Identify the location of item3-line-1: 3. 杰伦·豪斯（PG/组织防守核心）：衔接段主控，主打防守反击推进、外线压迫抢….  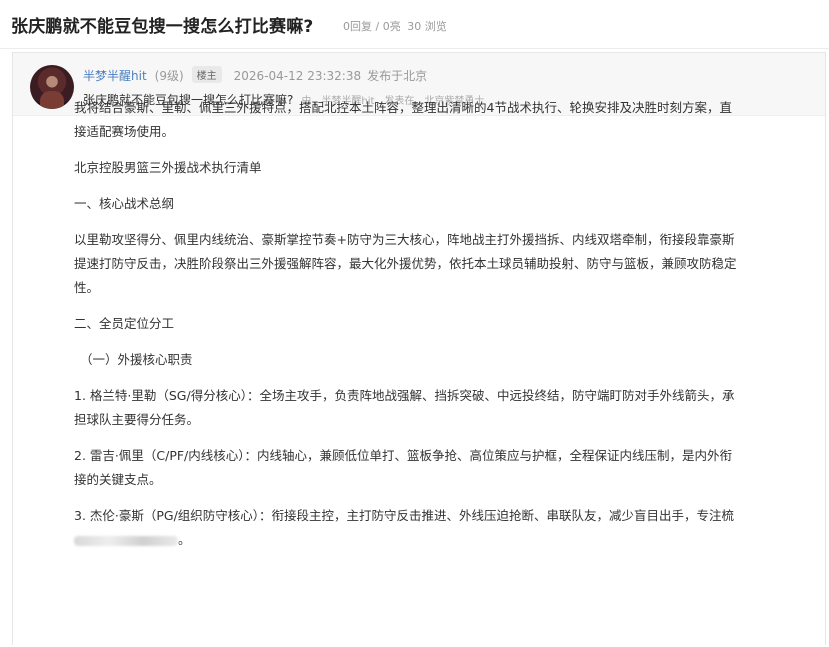
(404, 515).